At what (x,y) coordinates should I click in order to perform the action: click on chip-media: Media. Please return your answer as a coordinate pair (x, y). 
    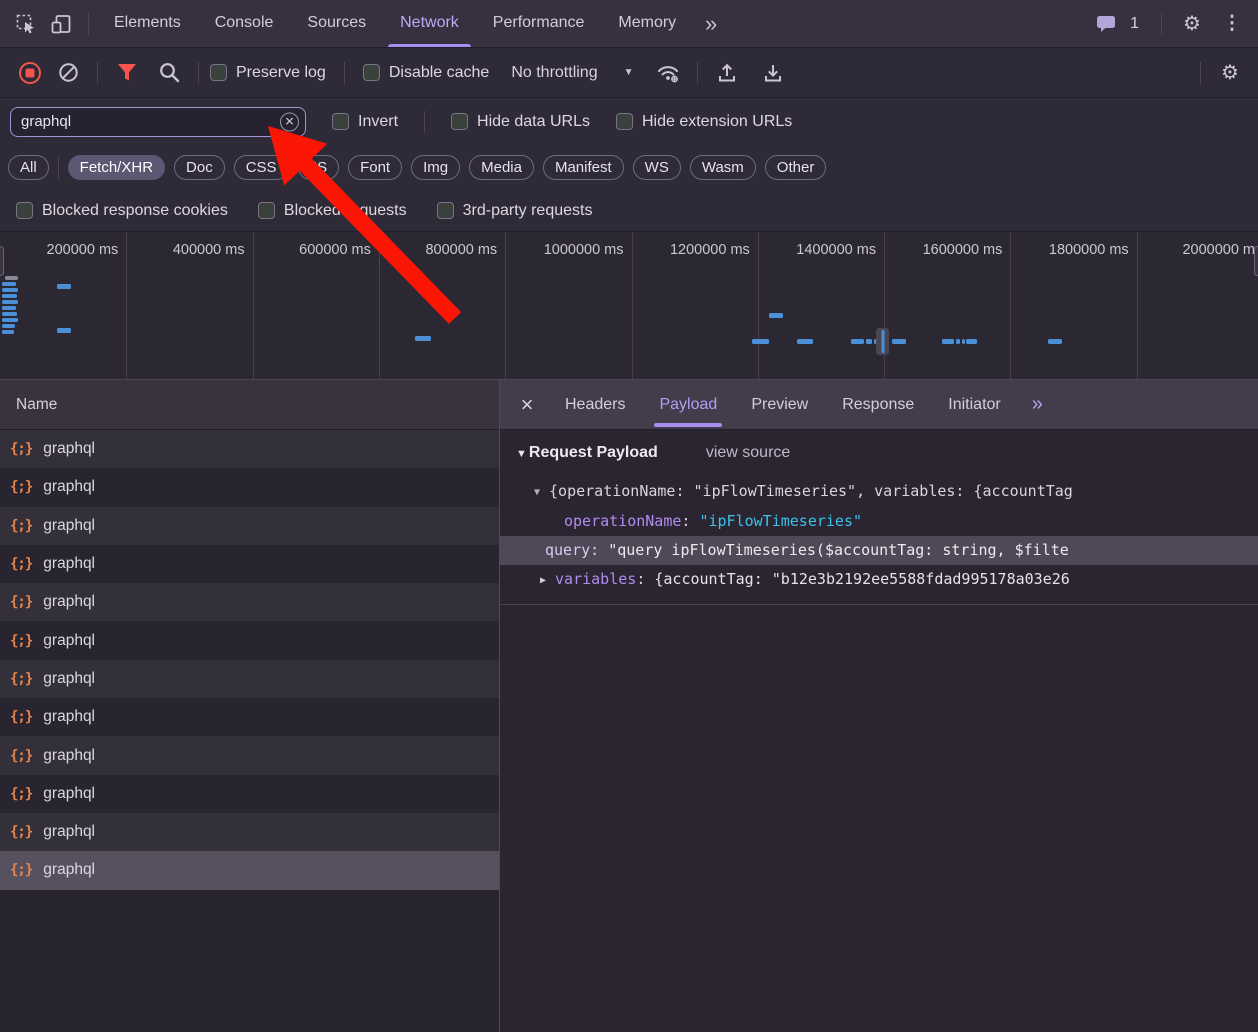
    Looking at the image, I should click on (501, 167).